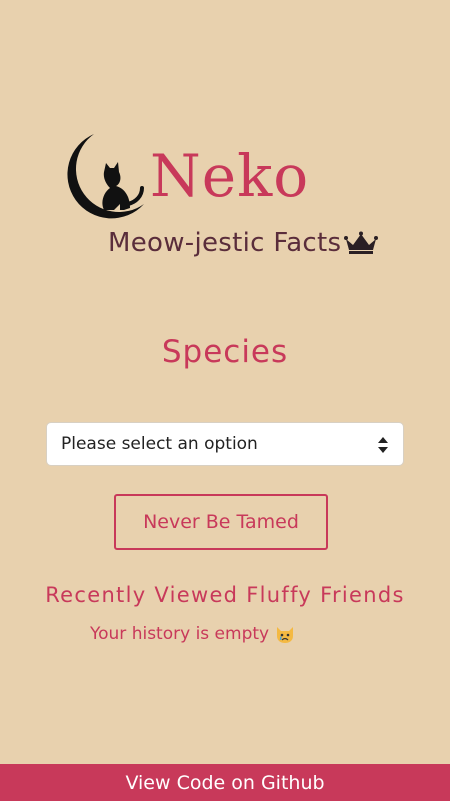  I want to click on species-select: Please select an option, so click(225, 444).